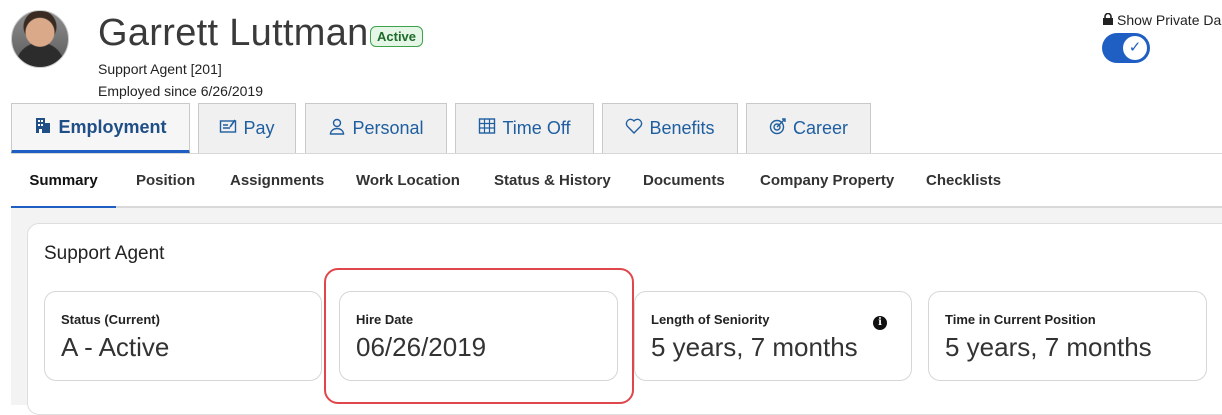 This screenshot has width=1222, height=415. Describe the element at coordinates (820, 128) in the screenshot. I see `tab-career-label: Career` at that location.